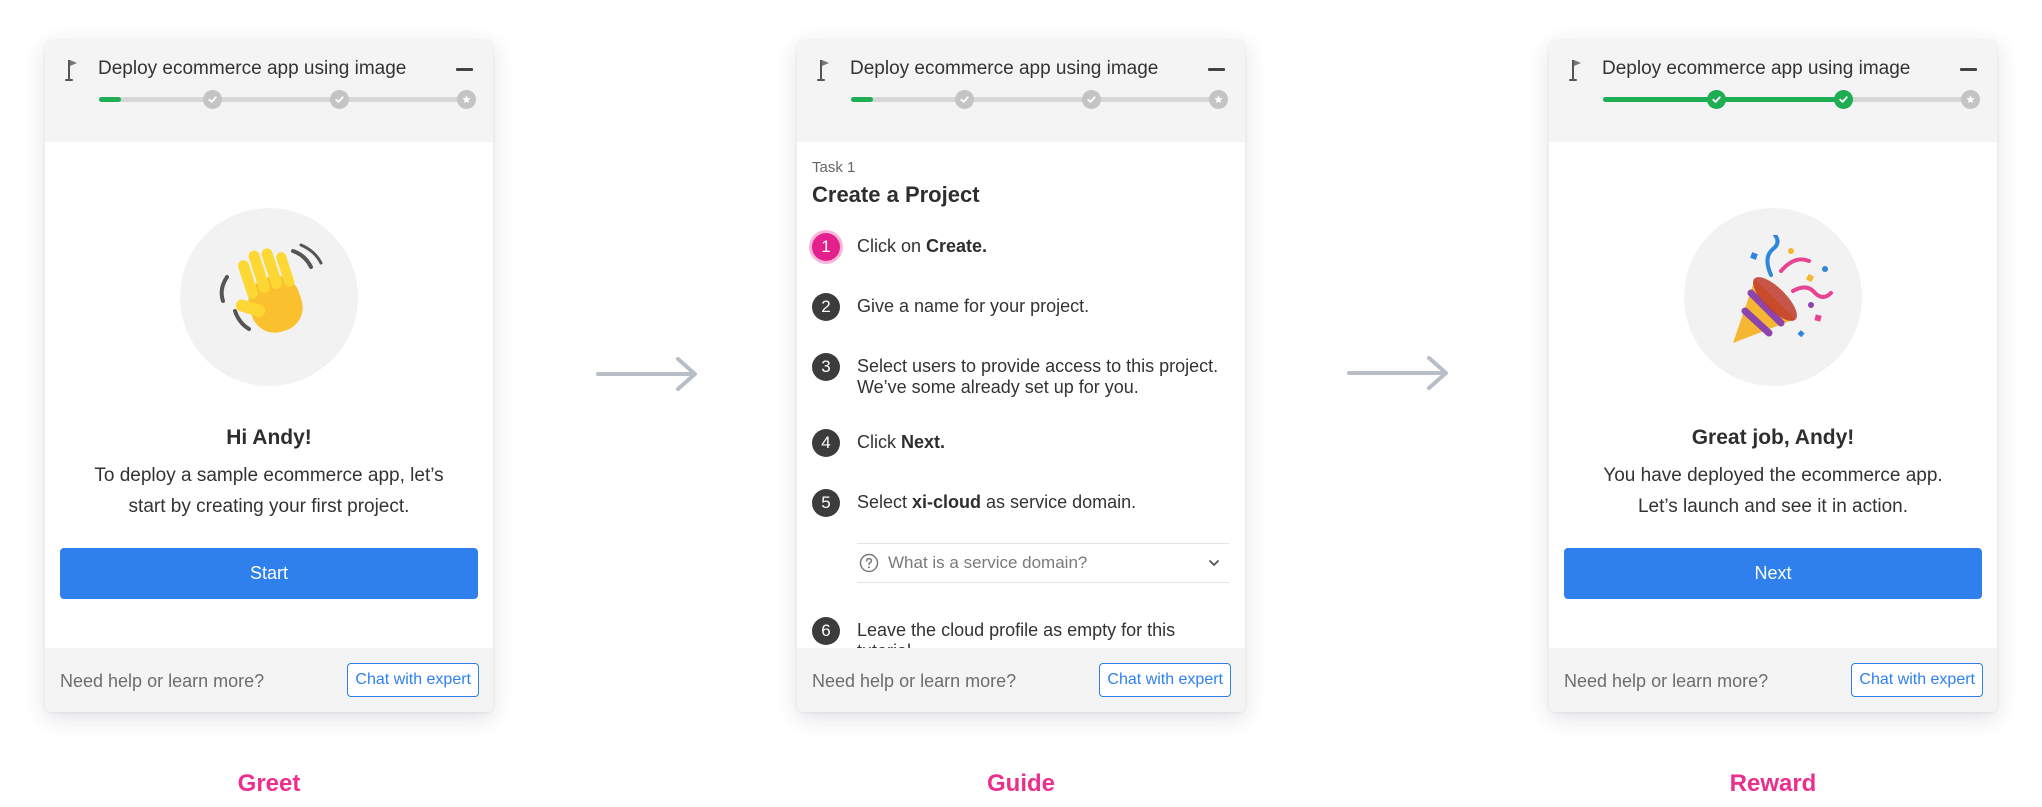 This screenshot has width=2042, height=807. I want to click on start-button: Start, so click(269, 573).